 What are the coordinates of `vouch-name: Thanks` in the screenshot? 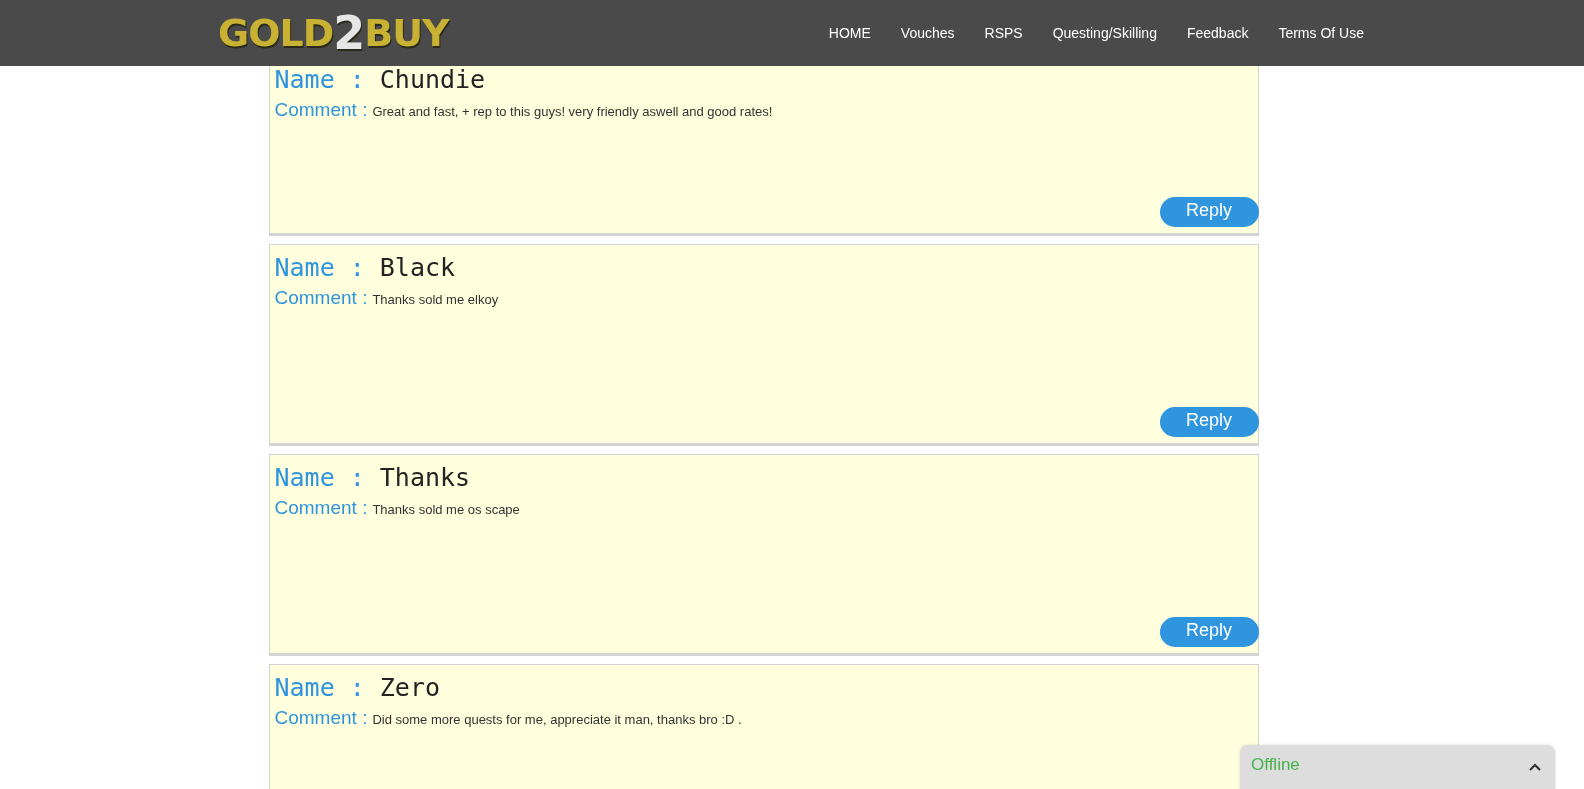 It's located at (425, 478).